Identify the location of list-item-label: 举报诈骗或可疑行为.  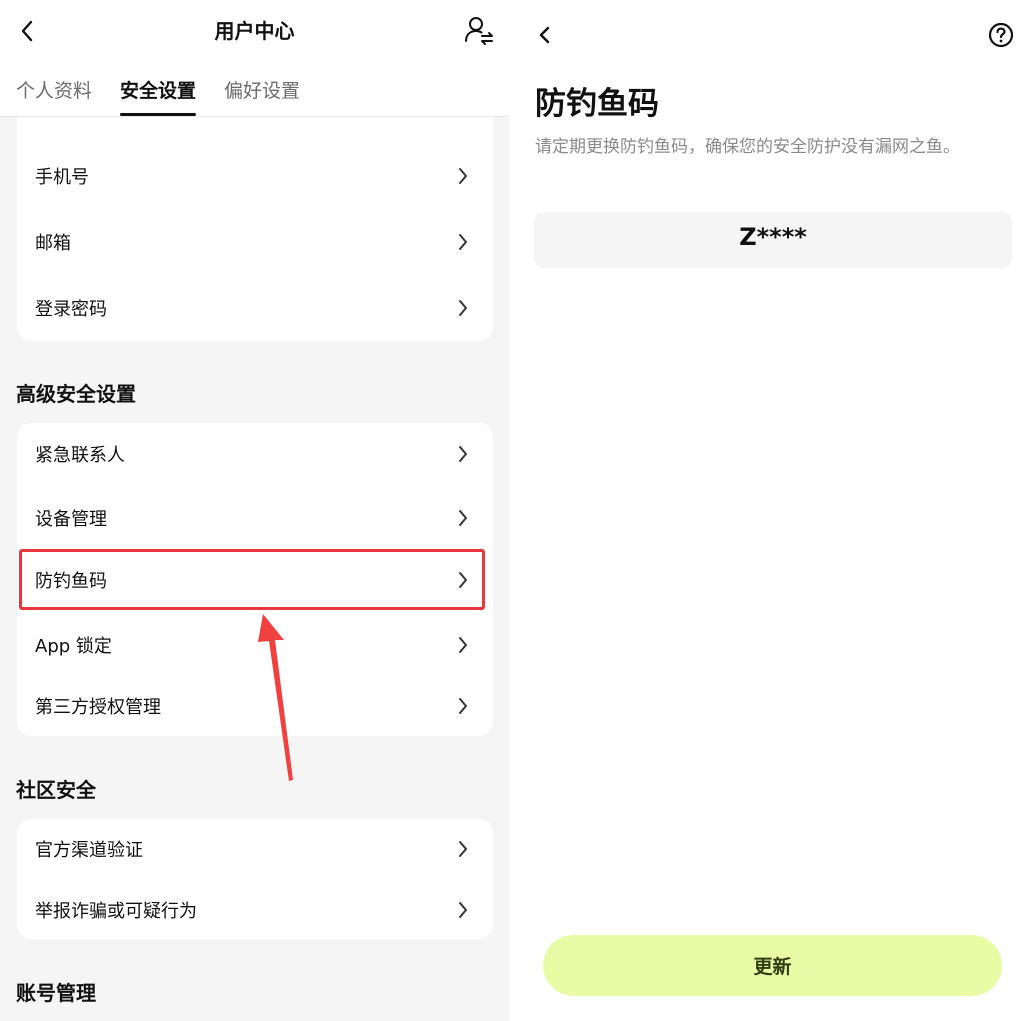
(116, 911).